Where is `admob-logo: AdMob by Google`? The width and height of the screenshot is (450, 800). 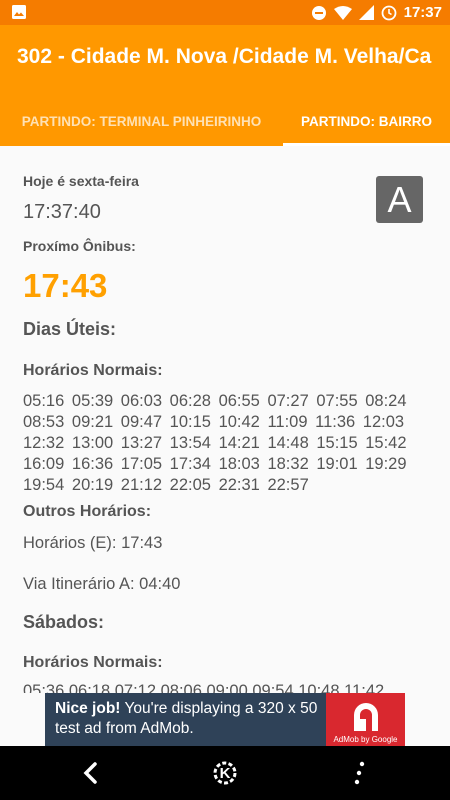
admob-logo: AdMob by Google is located at coordinates (365, 719).